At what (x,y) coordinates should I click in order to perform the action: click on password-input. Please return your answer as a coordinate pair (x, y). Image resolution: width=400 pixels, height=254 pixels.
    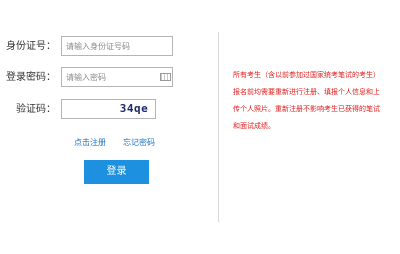
    Looking at the image, I should click on (117, 77).